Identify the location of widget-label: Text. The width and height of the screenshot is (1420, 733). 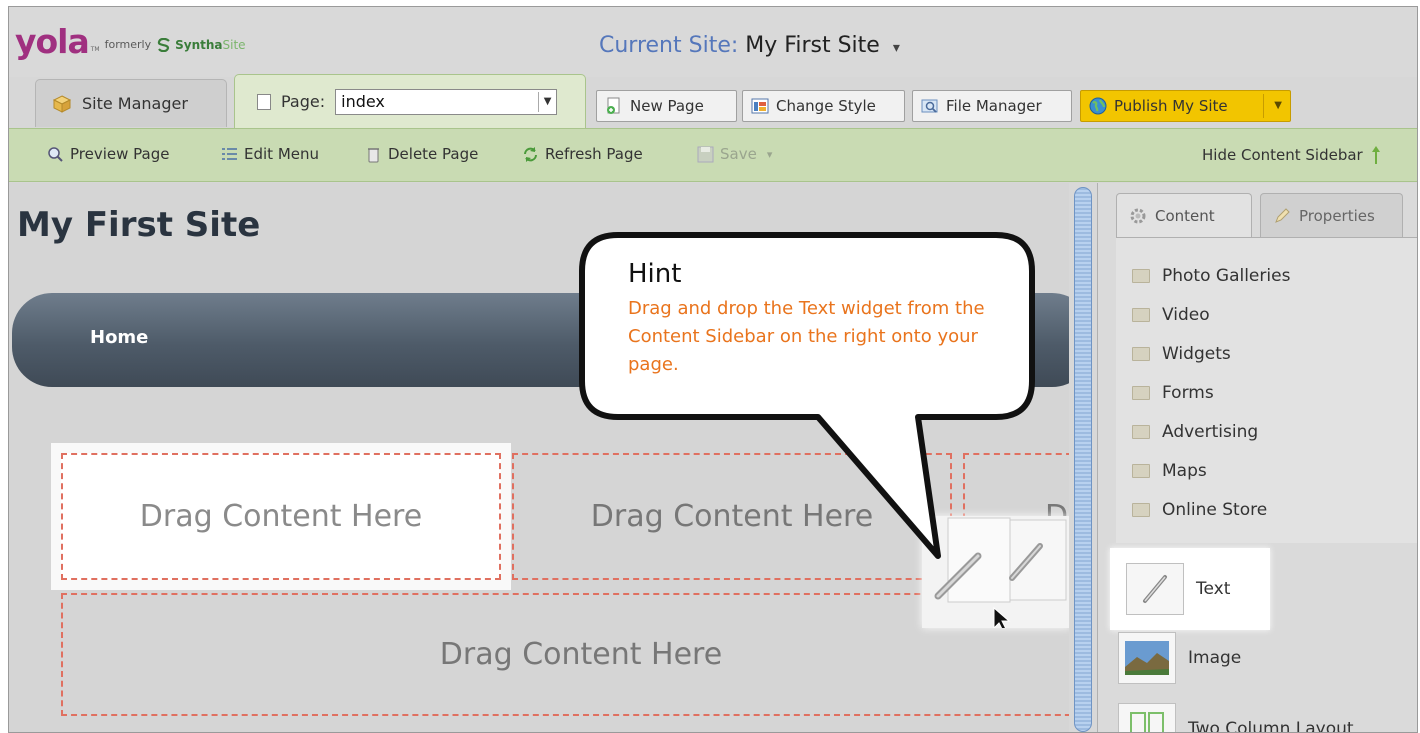
(1213, 589).